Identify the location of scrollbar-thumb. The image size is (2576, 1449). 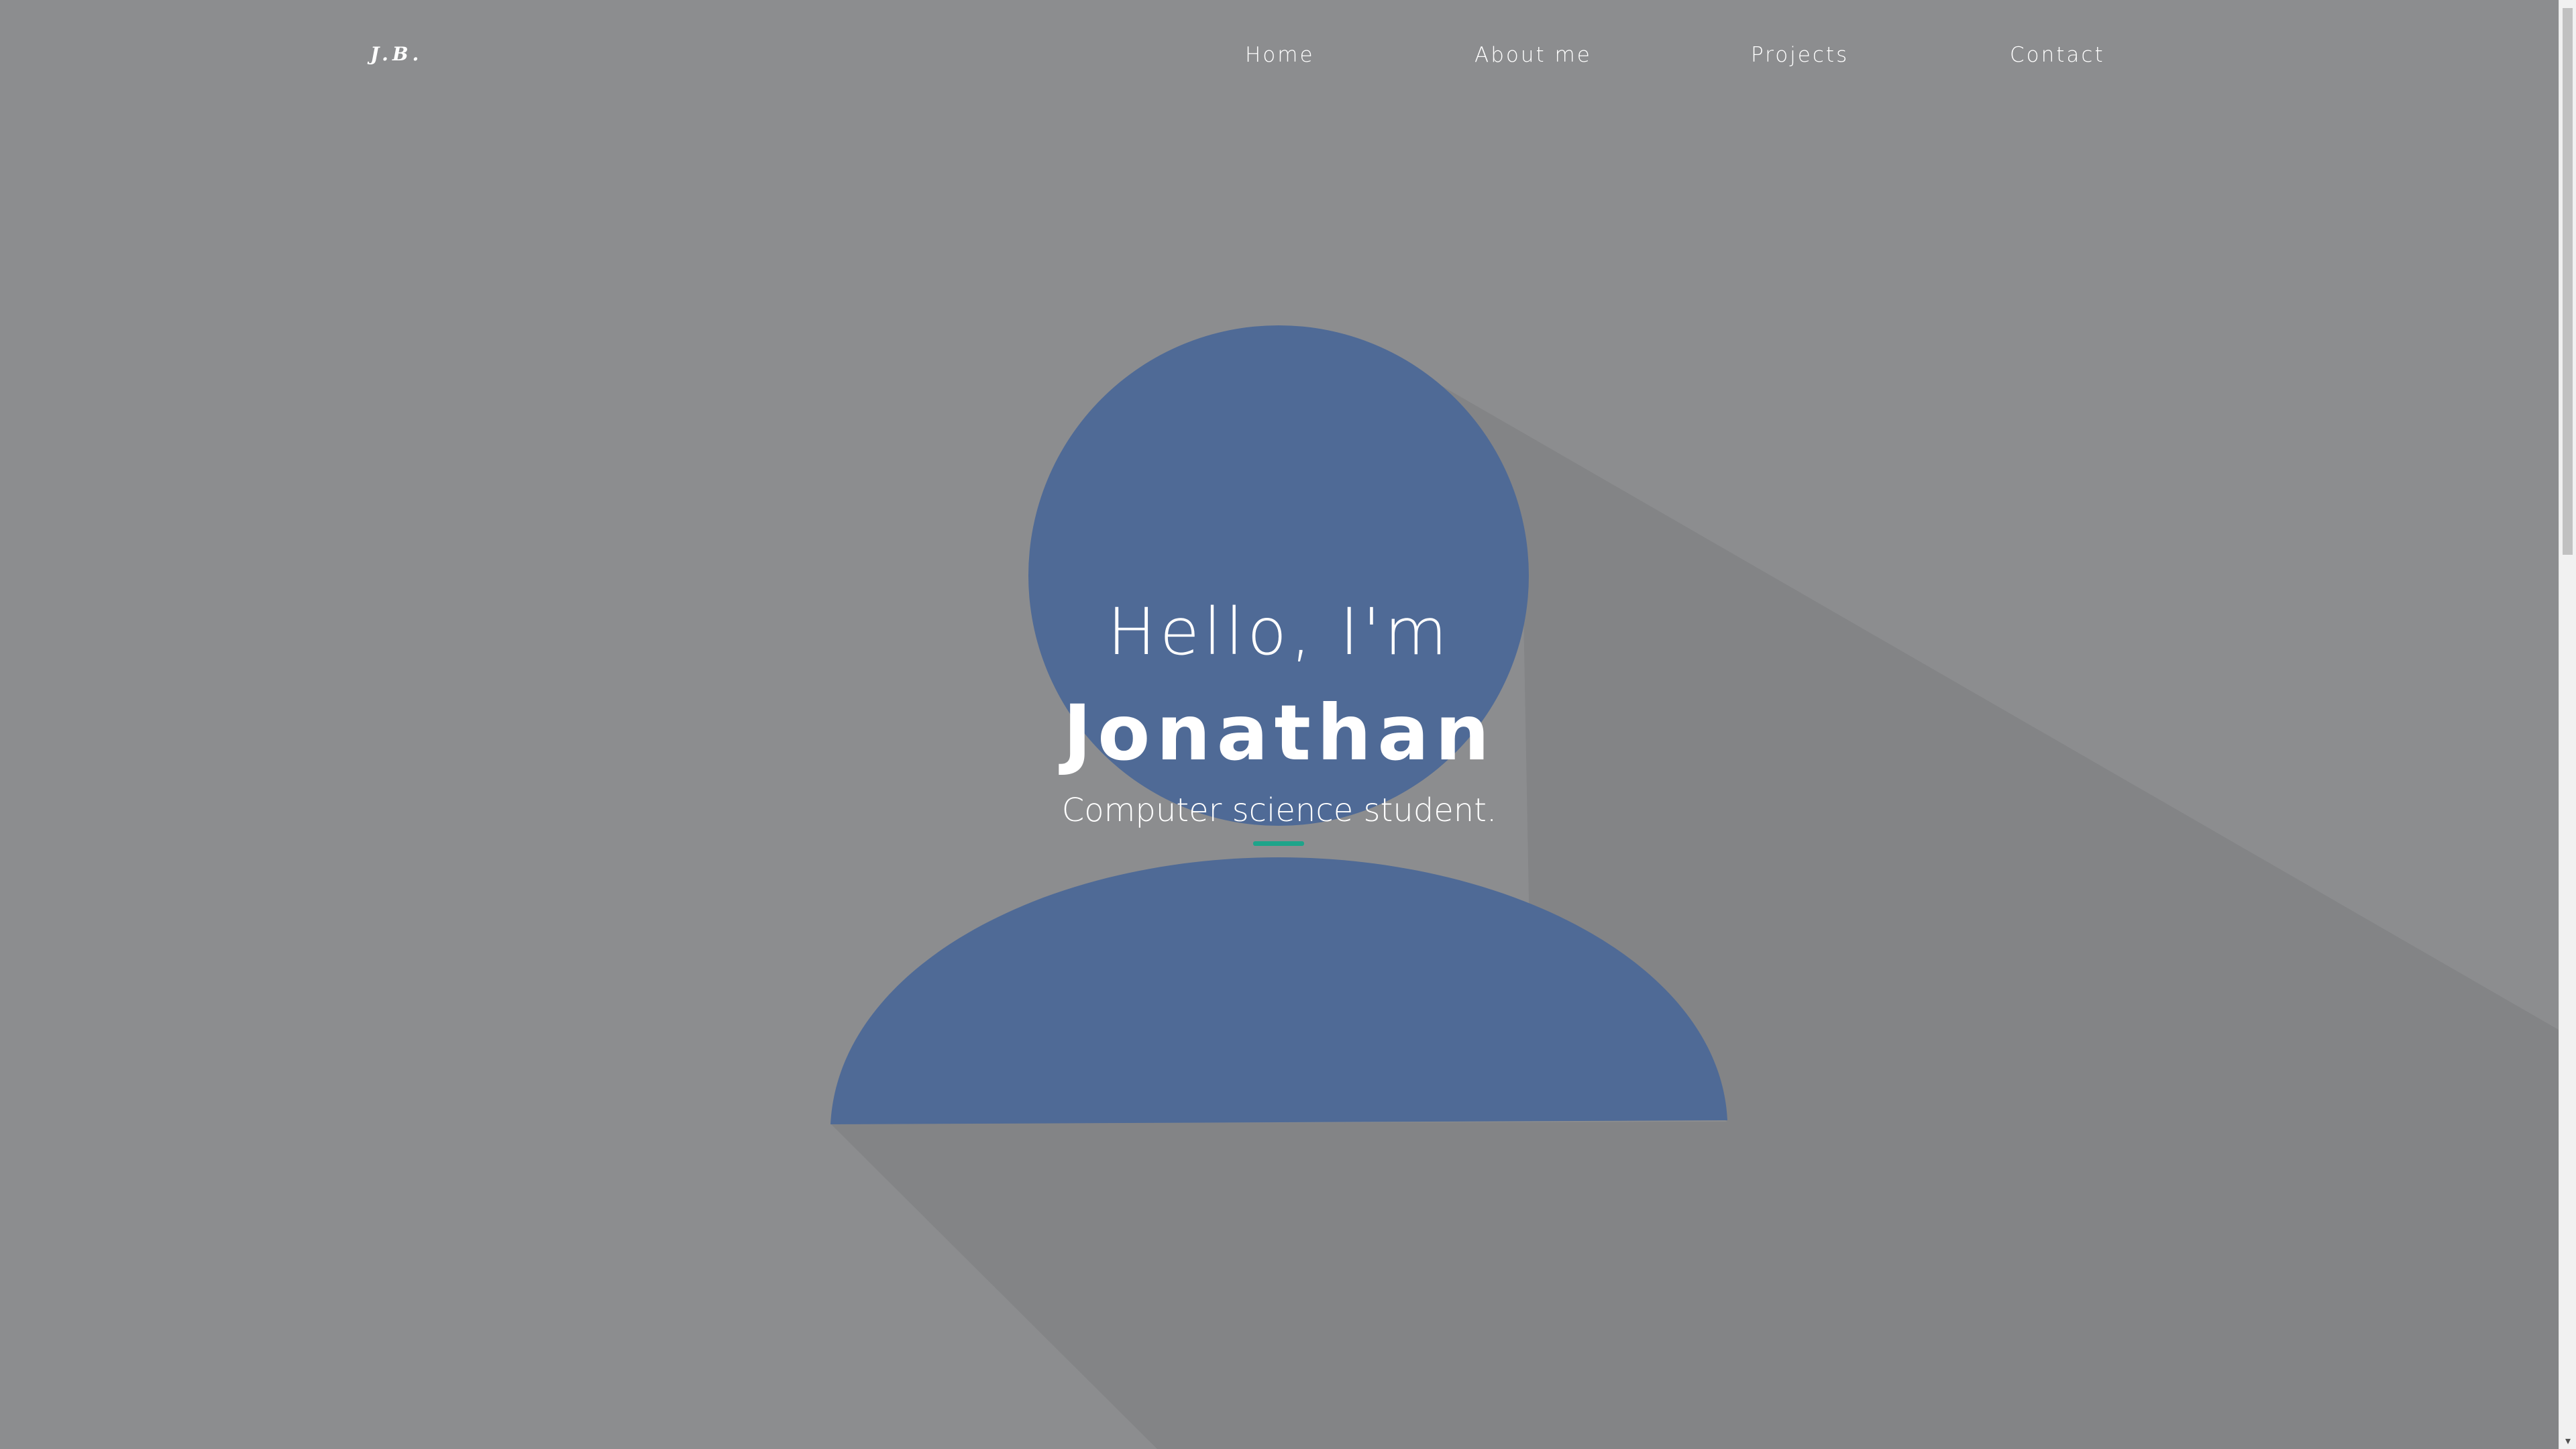
(2568, 281).